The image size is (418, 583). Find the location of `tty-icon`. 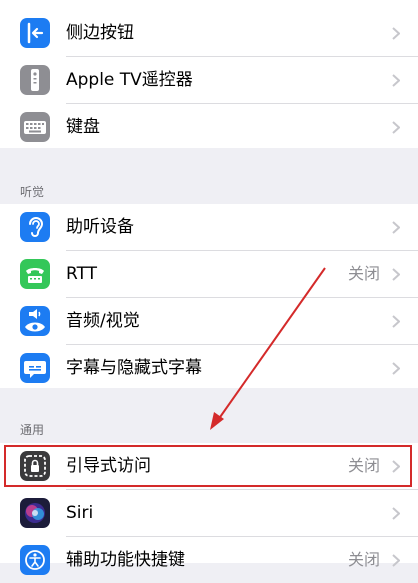

tty-icon is located at coordinates (35, 274).